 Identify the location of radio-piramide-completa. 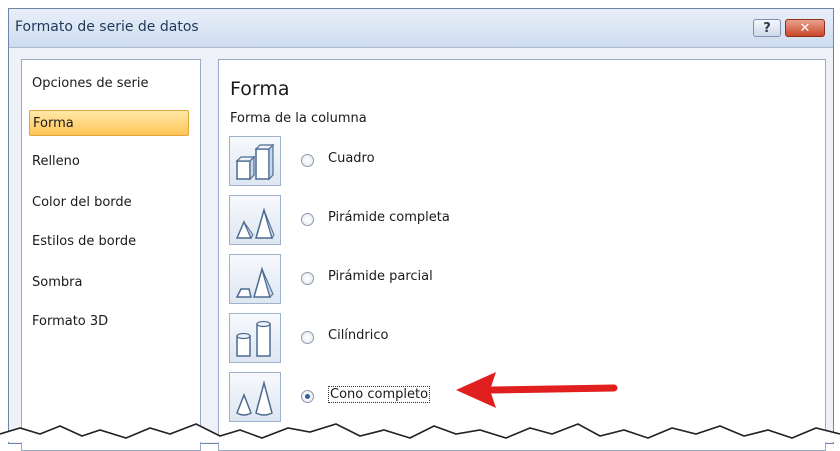
(307, 219).